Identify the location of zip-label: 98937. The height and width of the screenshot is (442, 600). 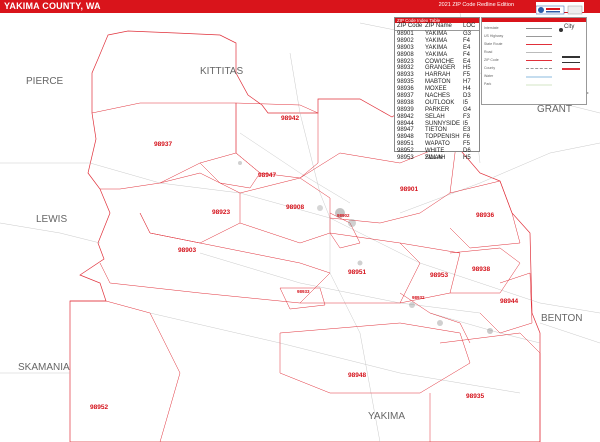
(163, 144).